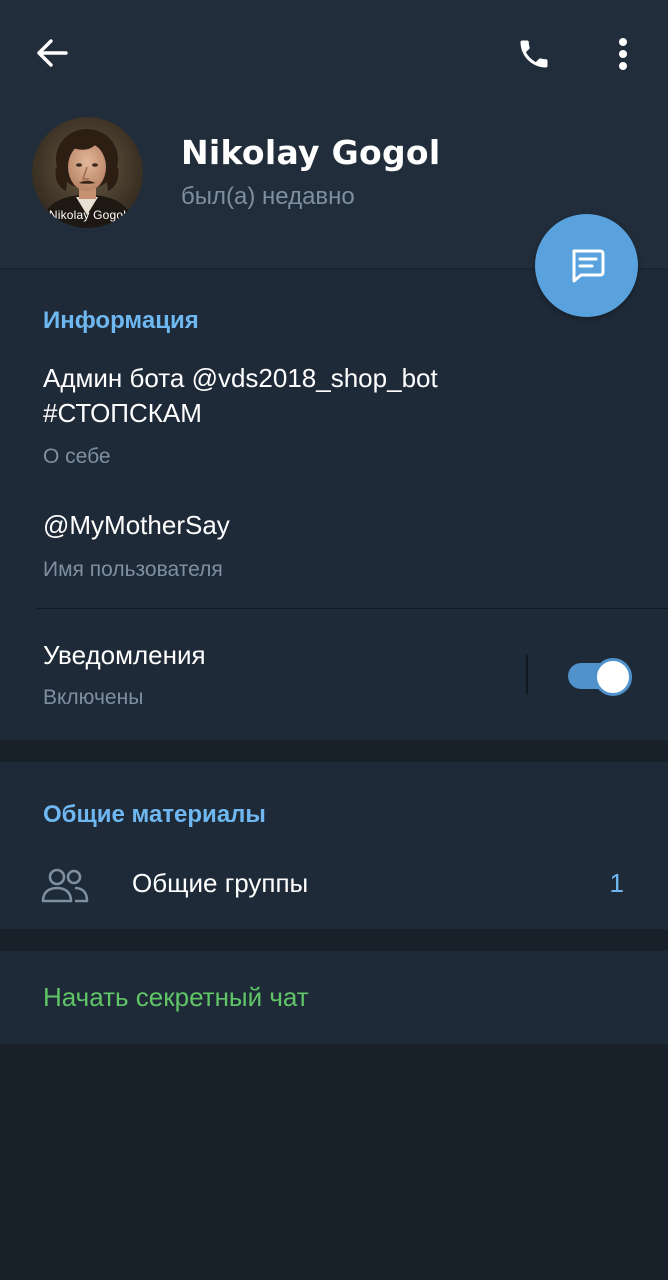 This screenshot has width=668, height=1280. Describe the element at coordinates (124, 655) in the screenshot. I see `notifications-label: Уведомления` at that location.